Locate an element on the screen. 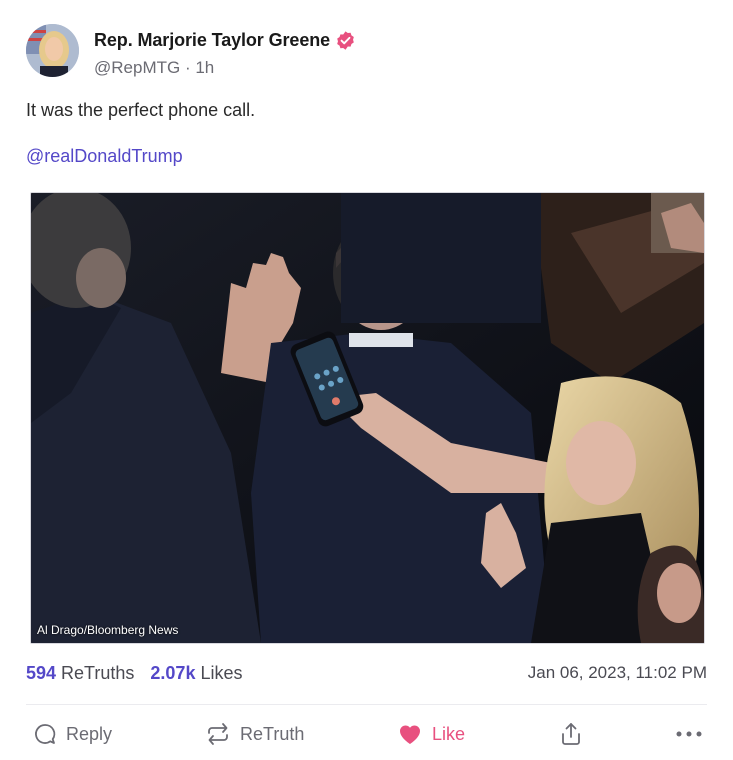  verified-badge-icon is located at coordinates (345, 40).